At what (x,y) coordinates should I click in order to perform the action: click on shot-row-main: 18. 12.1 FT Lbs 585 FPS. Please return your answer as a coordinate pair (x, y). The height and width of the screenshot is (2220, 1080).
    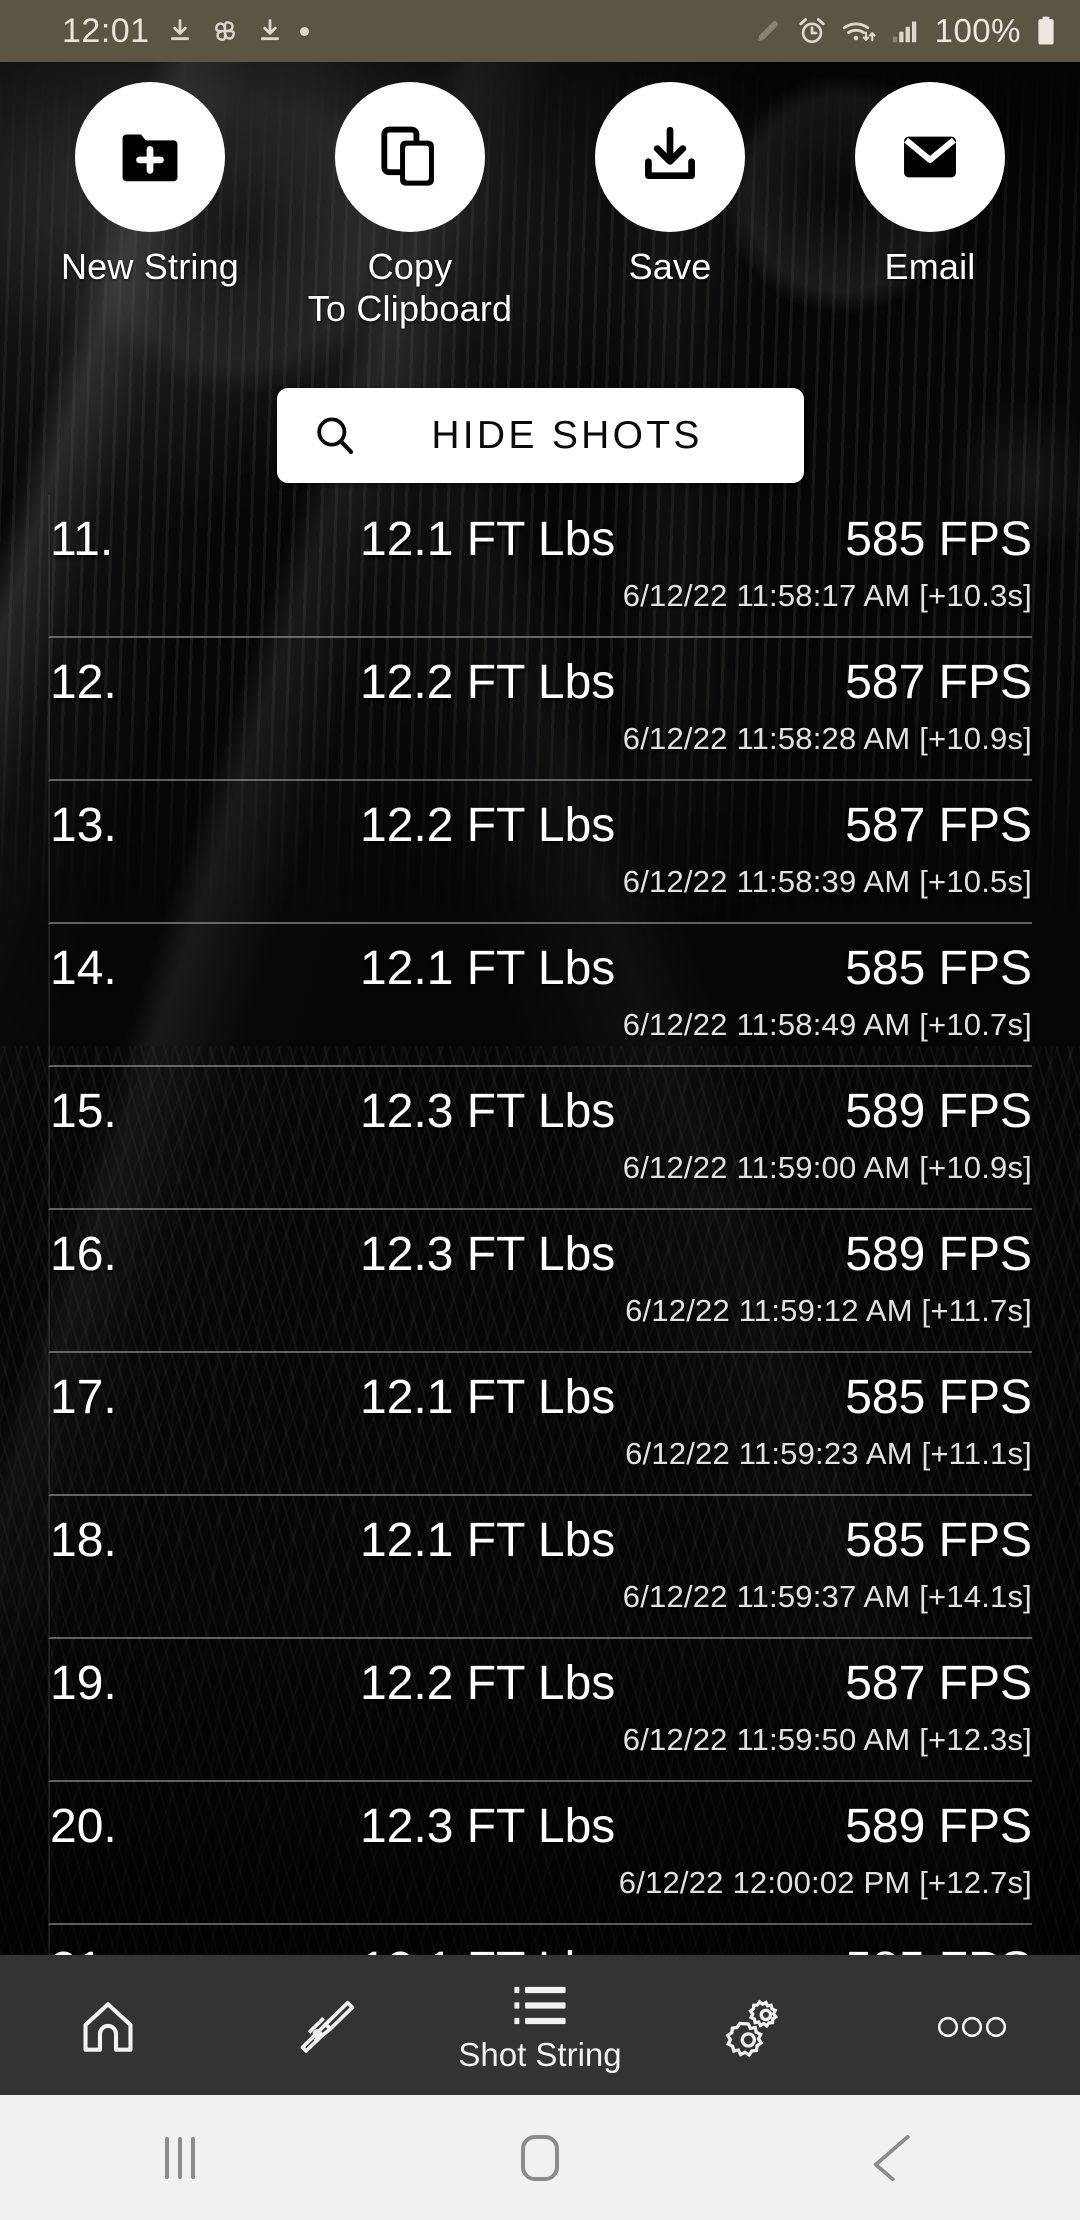
    Looking at the image, I should click on (541, 1536).